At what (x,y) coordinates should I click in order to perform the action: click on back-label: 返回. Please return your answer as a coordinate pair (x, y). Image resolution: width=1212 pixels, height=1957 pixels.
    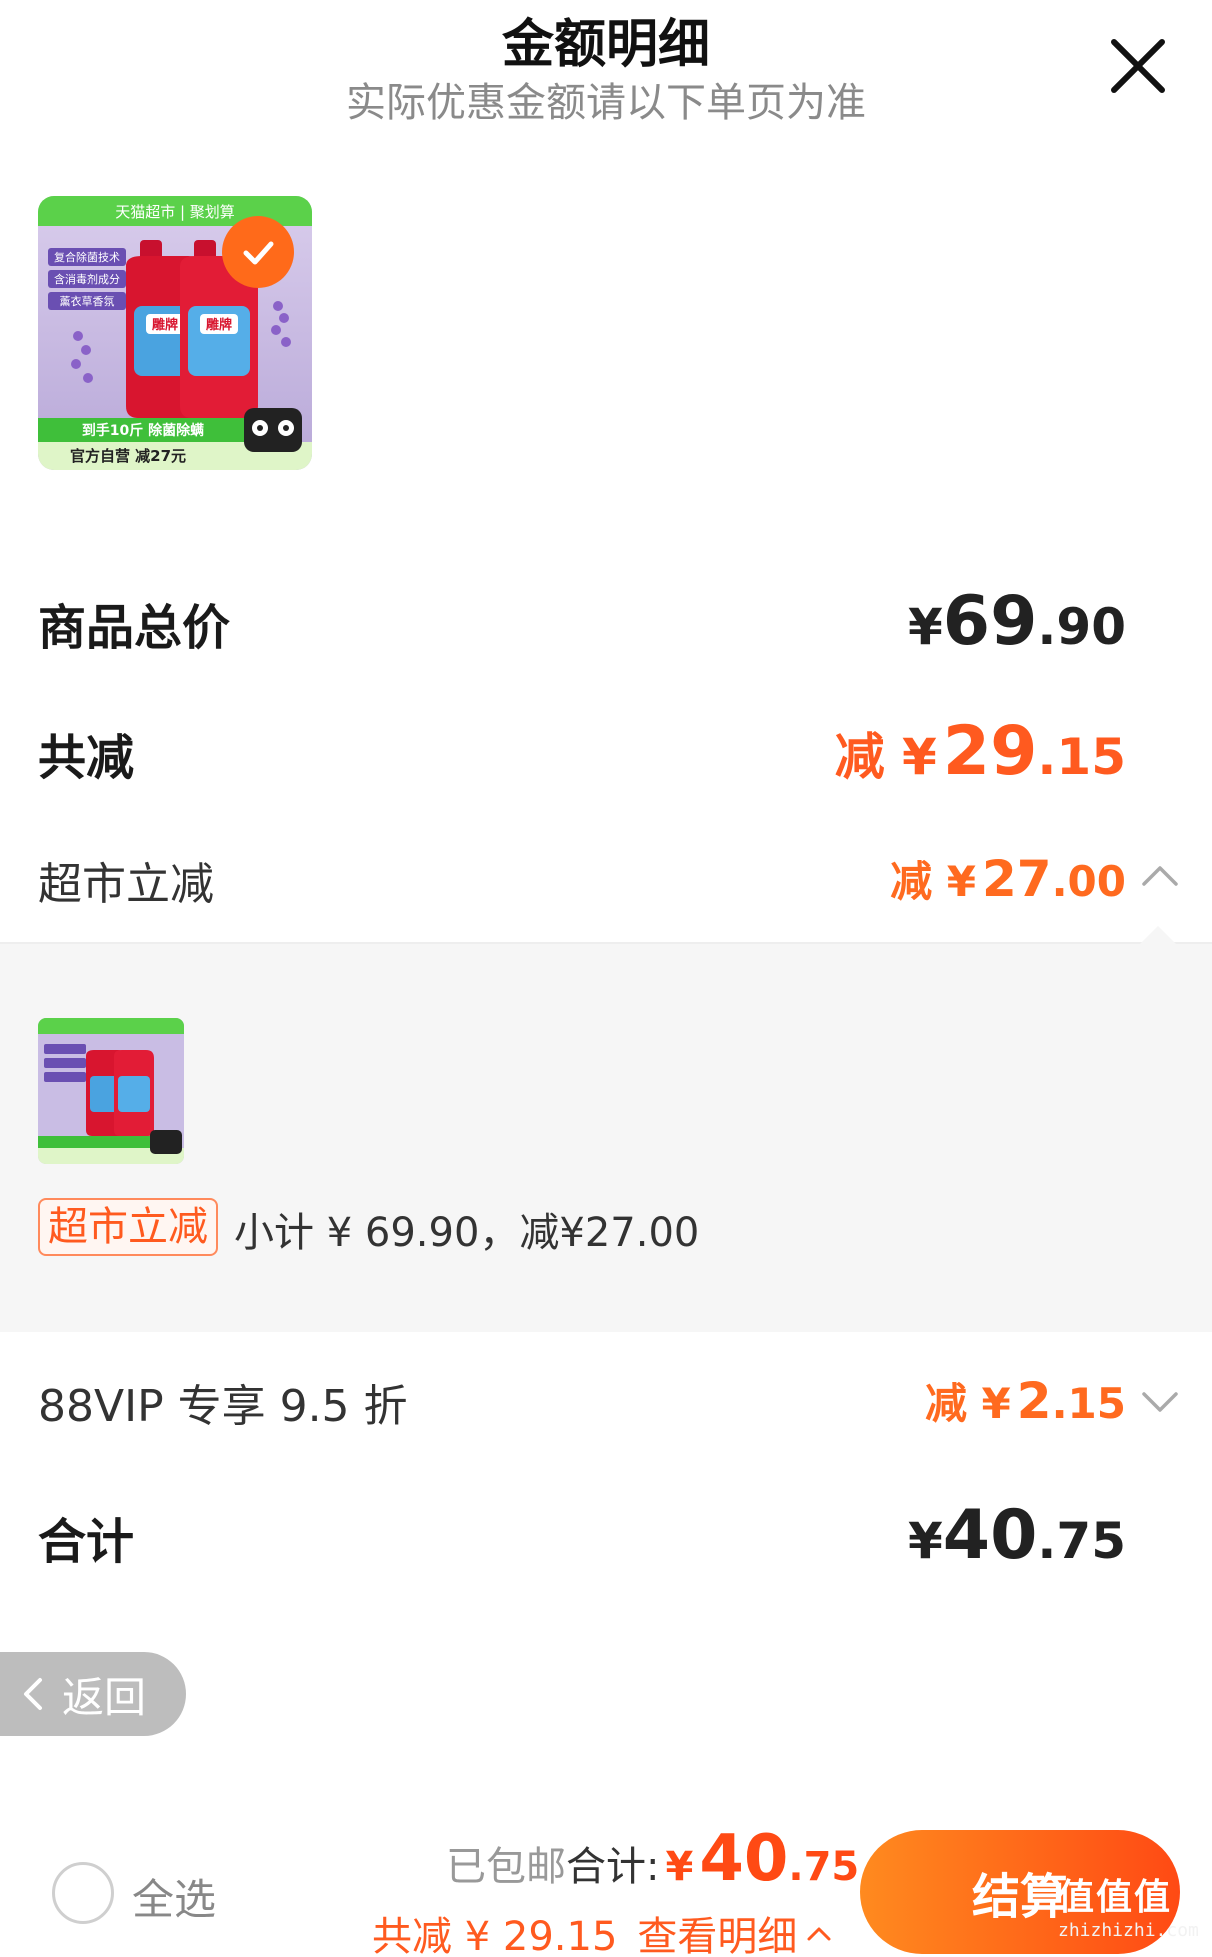
    Looking at the image, I should click on (104, 1697).